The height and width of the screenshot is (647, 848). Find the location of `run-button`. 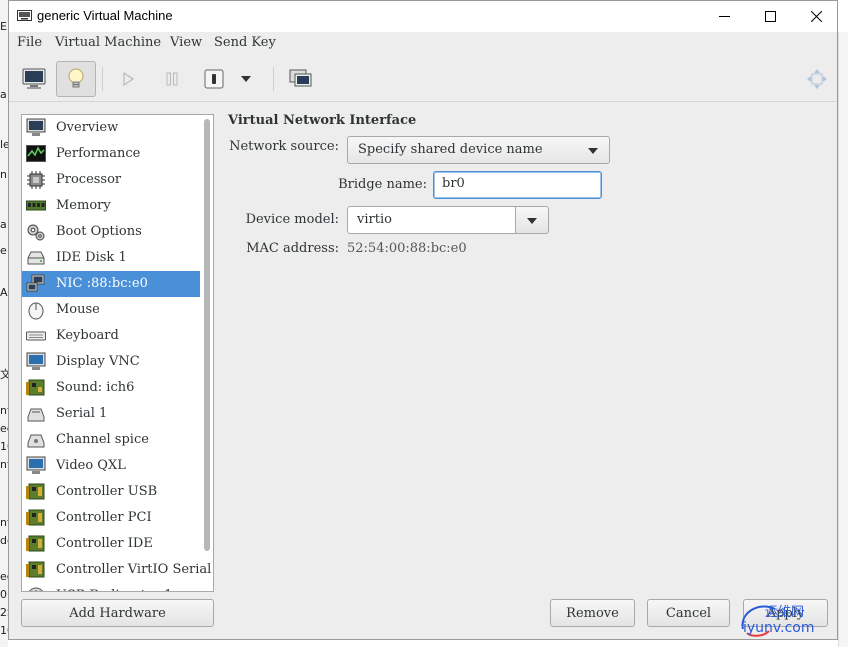

run-button is located at coordinates (128, 79).